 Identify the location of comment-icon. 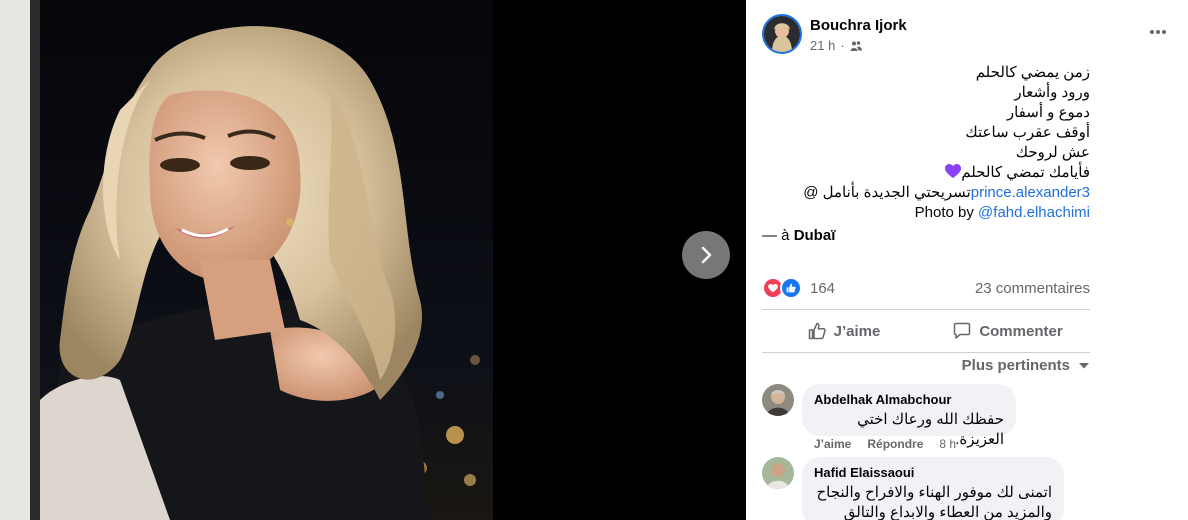
(962, 330).